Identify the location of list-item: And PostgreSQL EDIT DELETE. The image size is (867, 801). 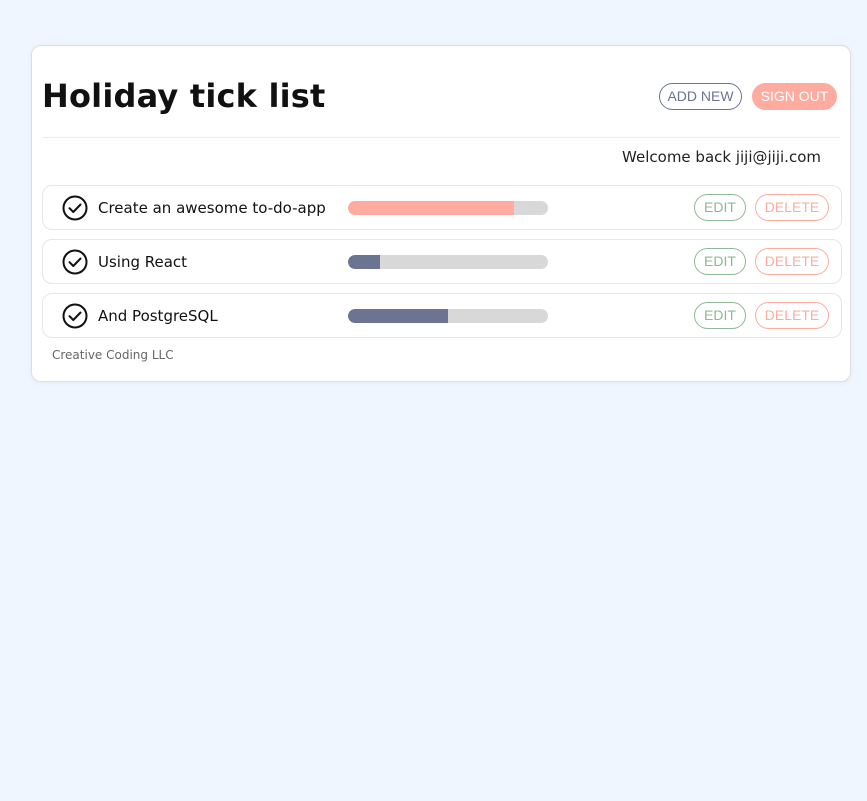
(442, 315).